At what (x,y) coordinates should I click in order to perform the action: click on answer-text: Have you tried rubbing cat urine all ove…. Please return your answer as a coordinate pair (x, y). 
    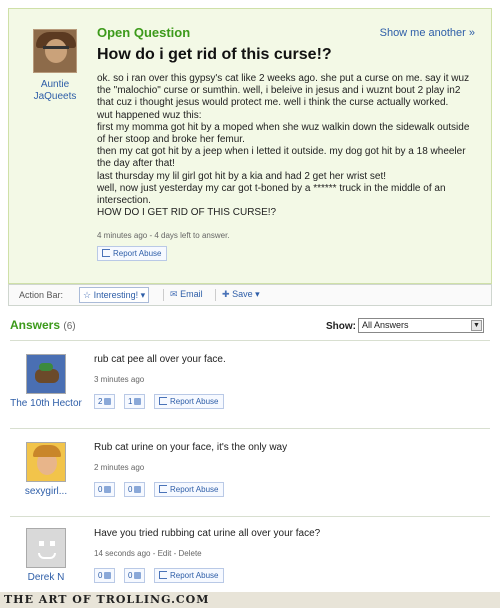
    Looking at the image, I should click on (207, 533).